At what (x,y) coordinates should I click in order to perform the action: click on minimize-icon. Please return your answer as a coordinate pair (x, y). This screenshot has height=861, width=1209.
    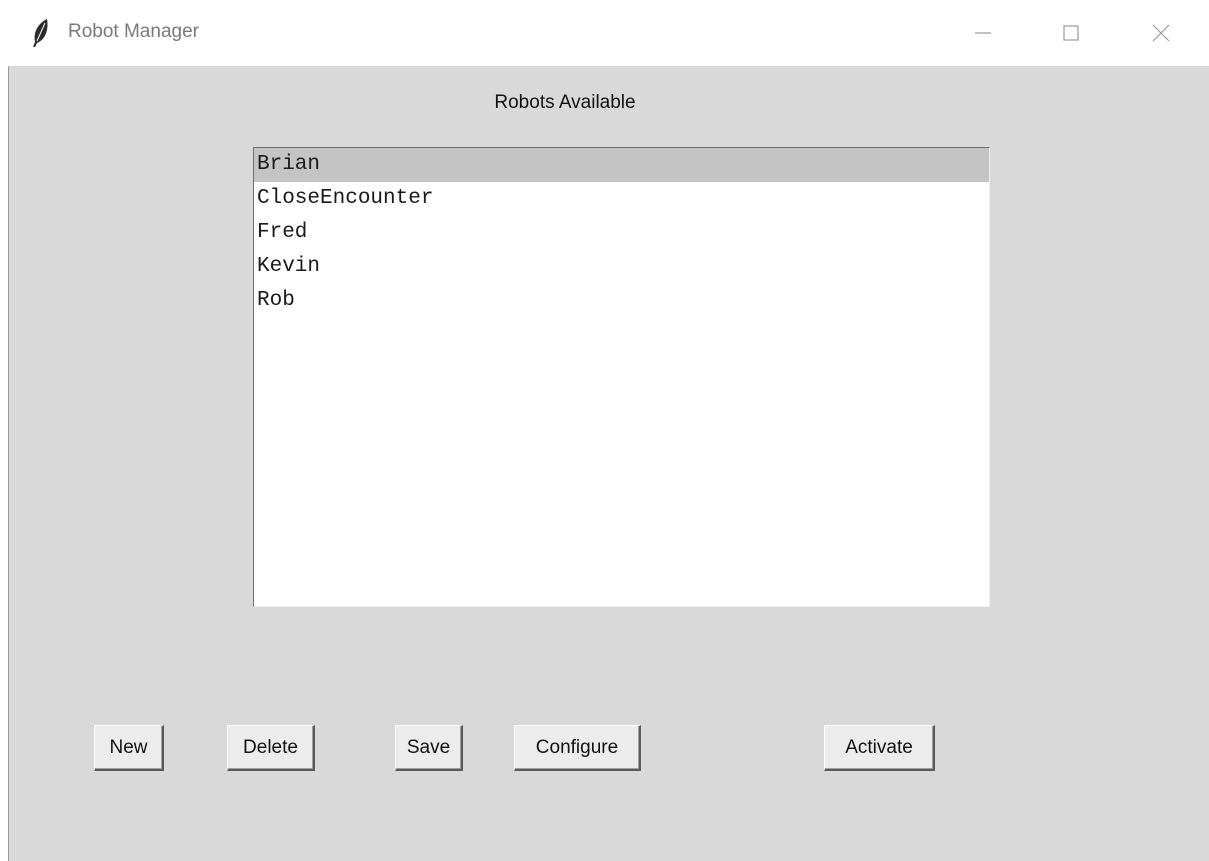
    Looking at the image, I should click on (983, 33).